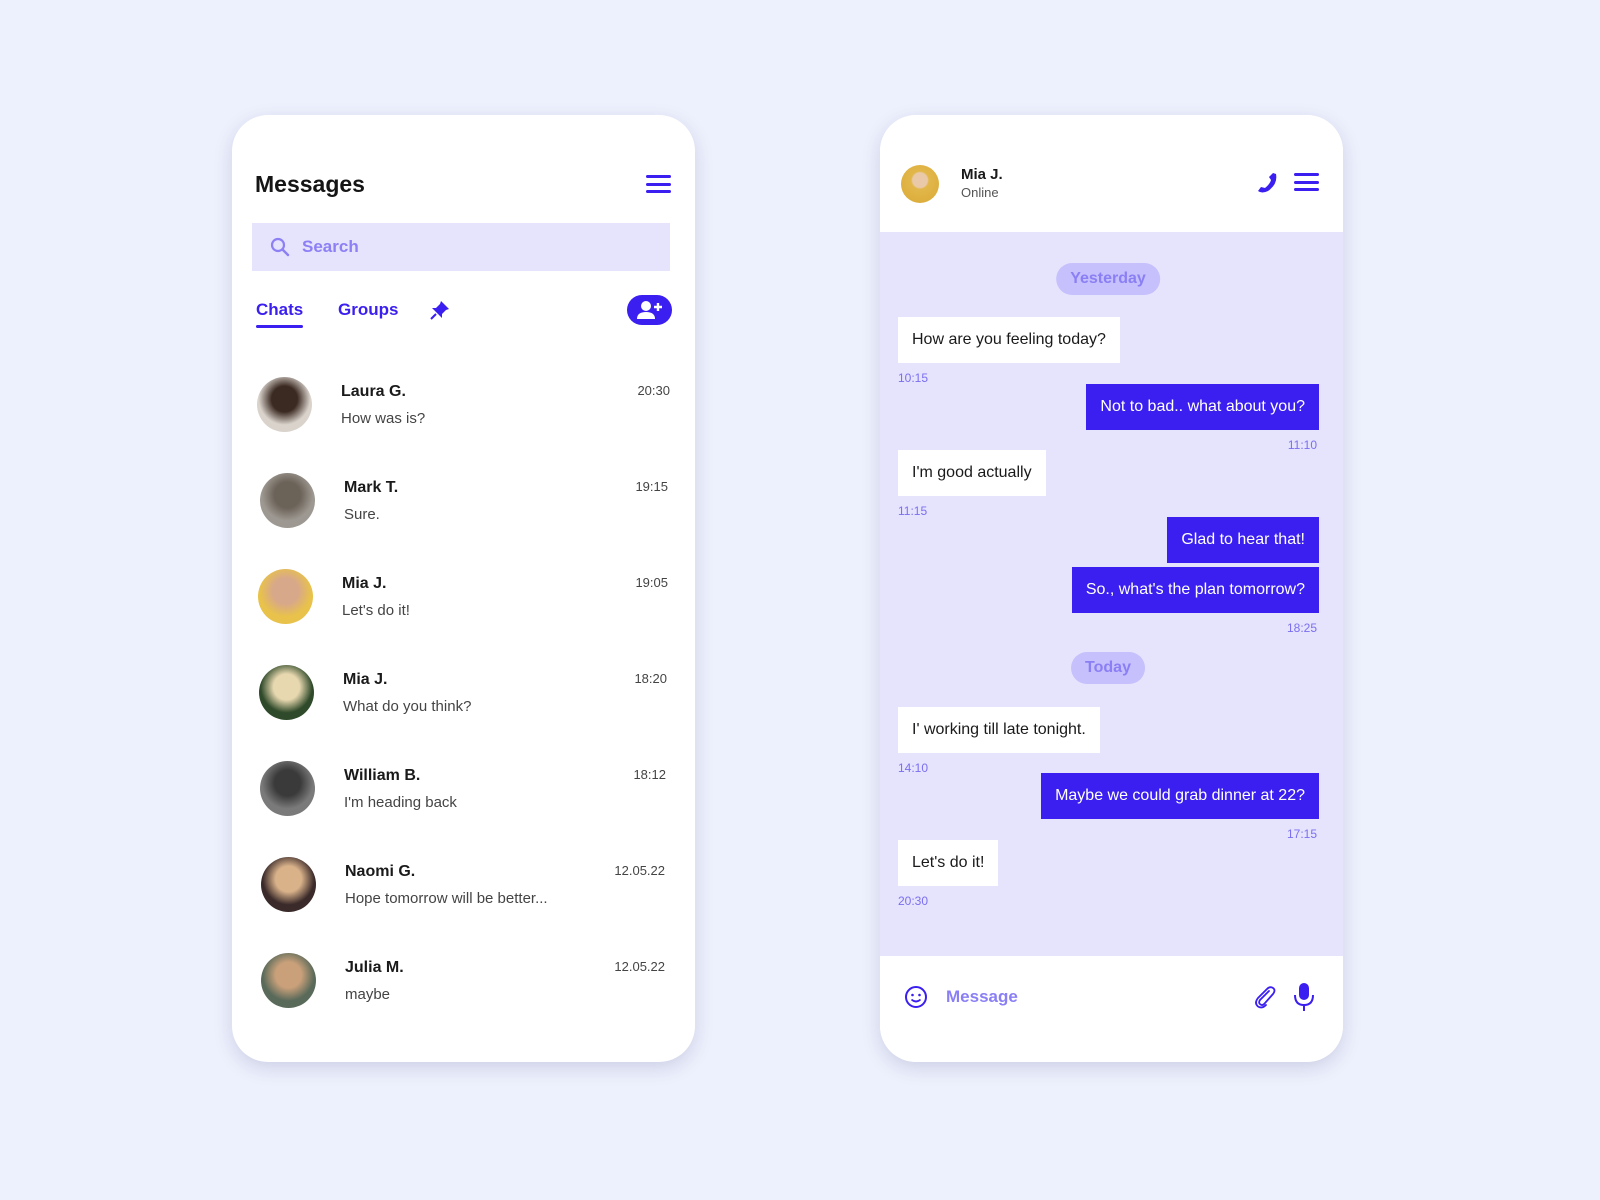  I want to click on page-title: Messages, so click(310, 184).